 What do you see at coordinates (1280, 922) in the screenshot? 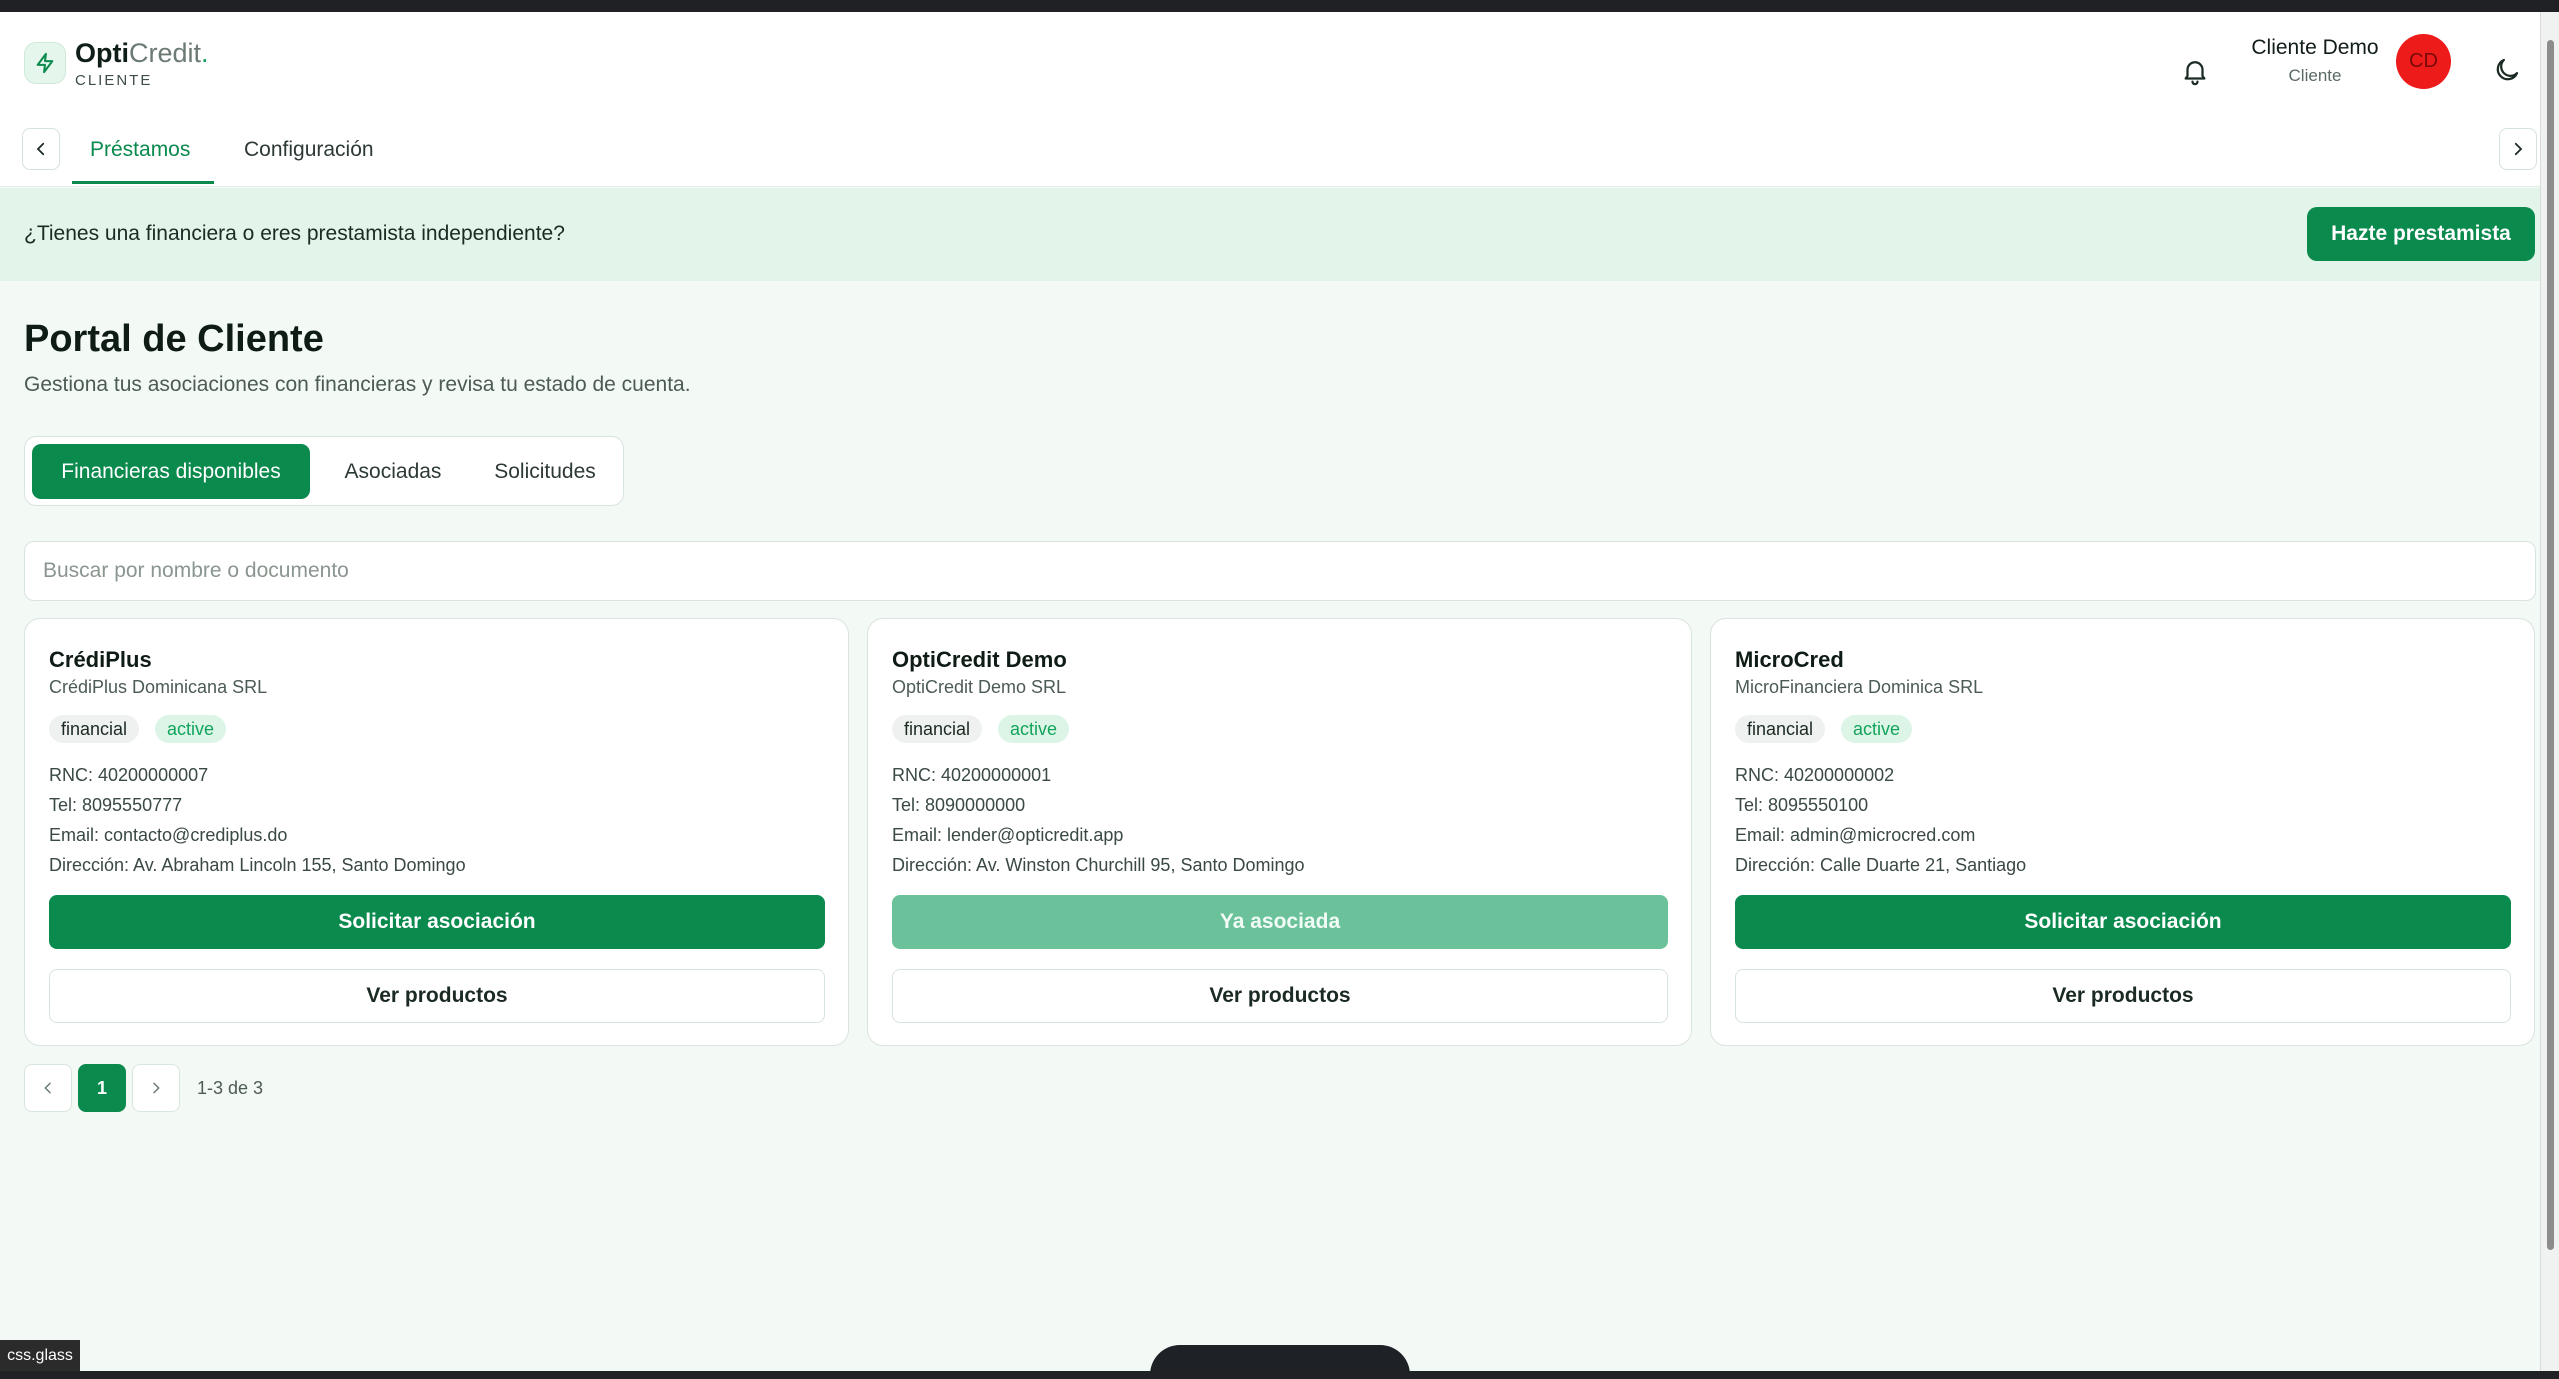
I see `already-associated-button: Ya asociada` at bounding box center [1280, 922].